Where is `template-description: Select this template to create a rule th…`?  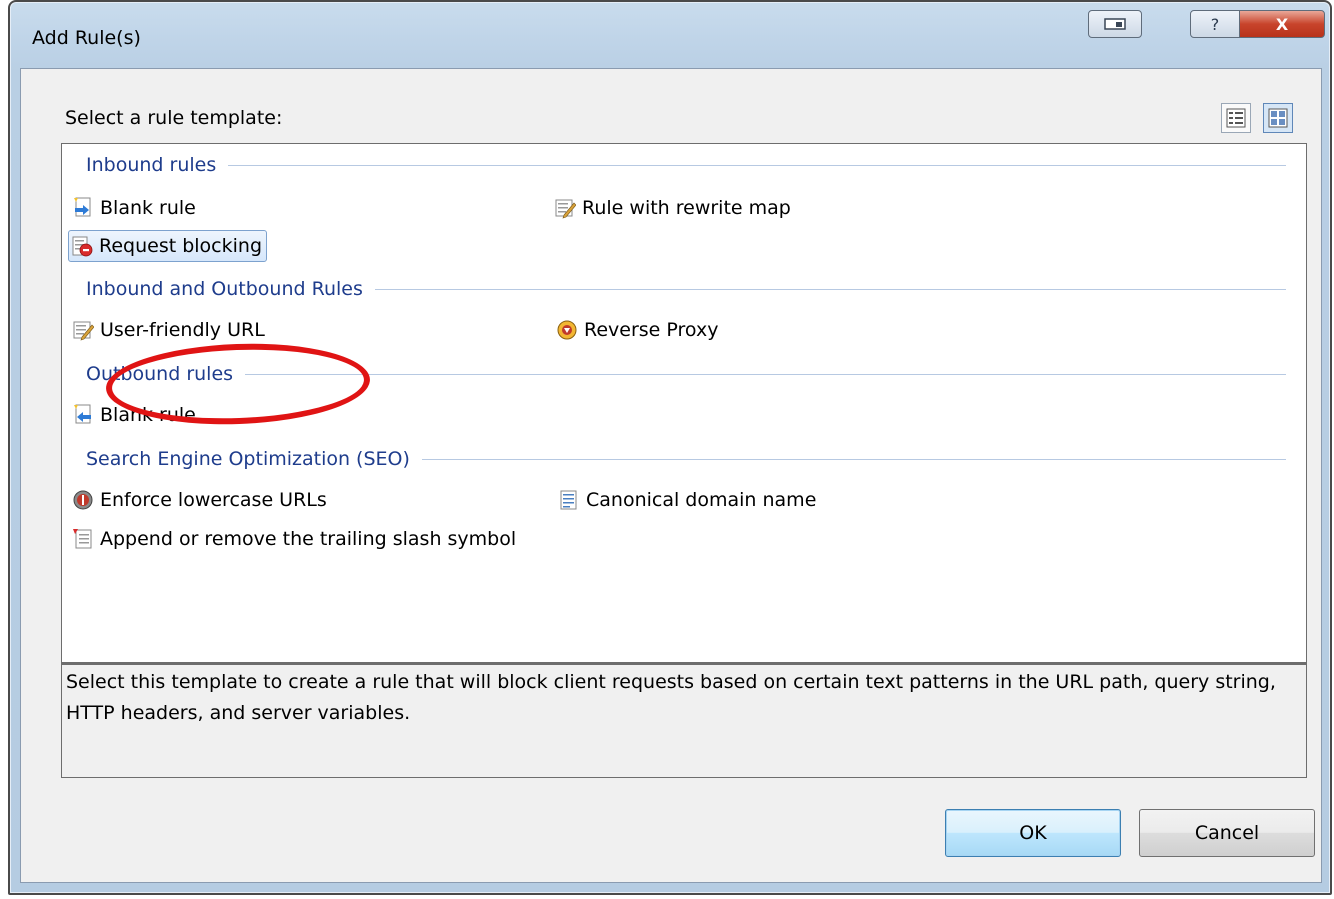 template-description: Select this template to create a rule th… is located at coordinates (684, 720).